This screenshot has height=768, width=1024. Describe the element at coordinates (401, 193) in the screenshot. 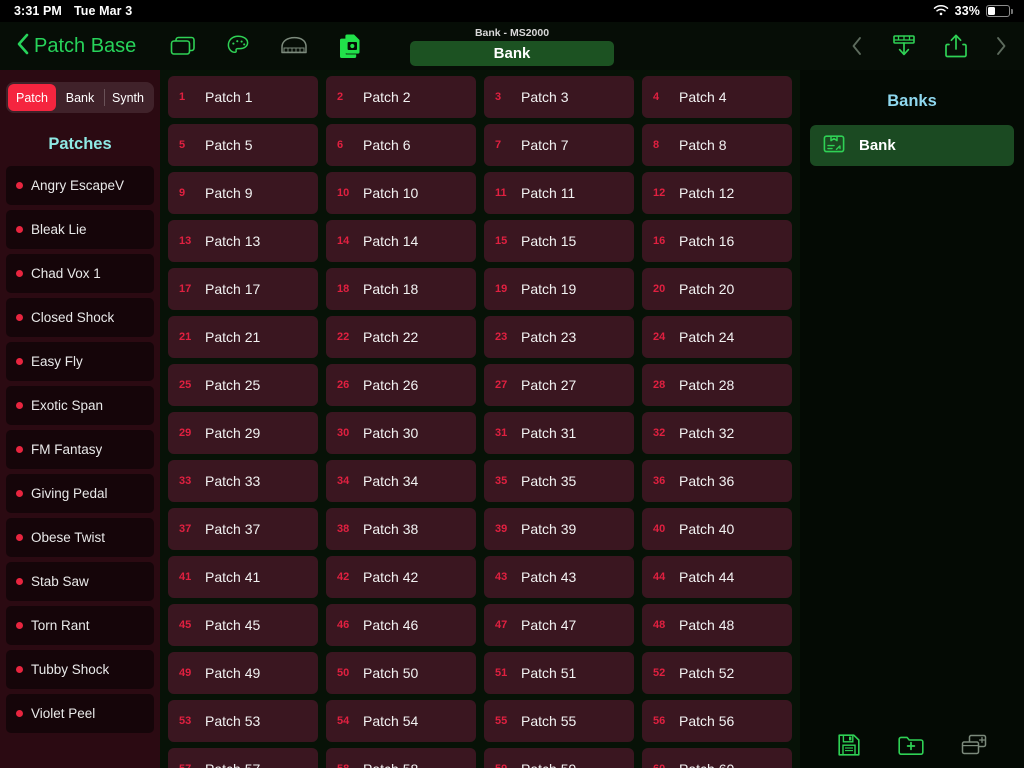

I see `patch-cell: 10 Patch 10` at that location.